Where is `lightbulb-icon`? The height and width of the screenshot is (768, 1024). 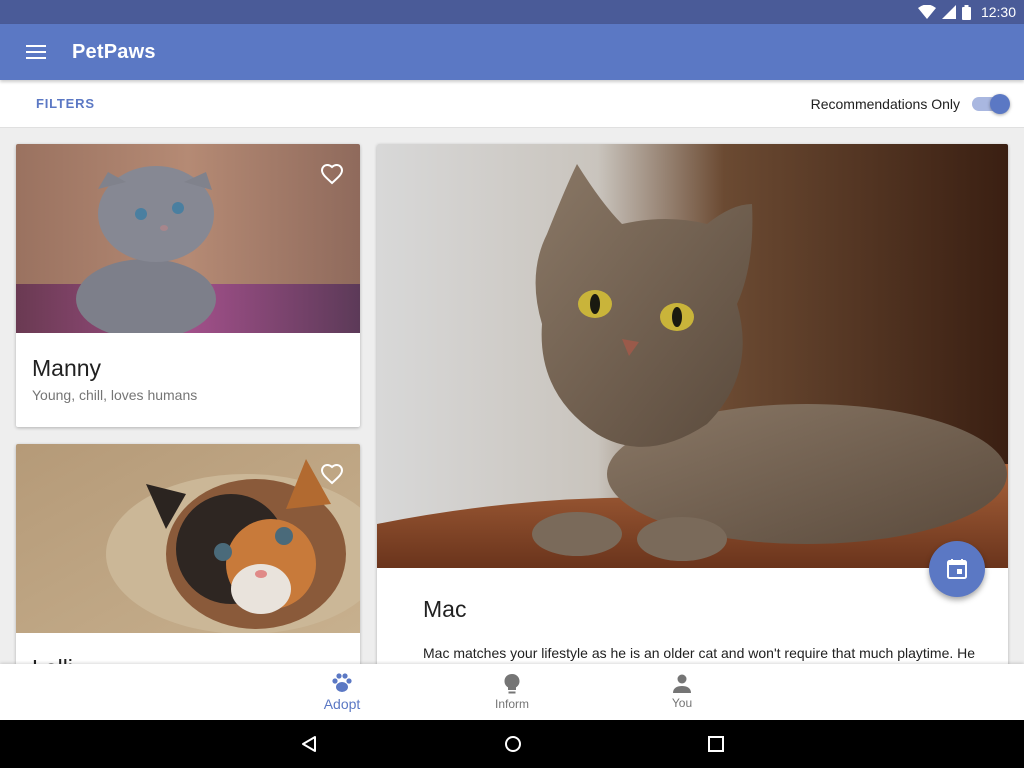
lightbulb-icon is located at coordinates (512, 684).